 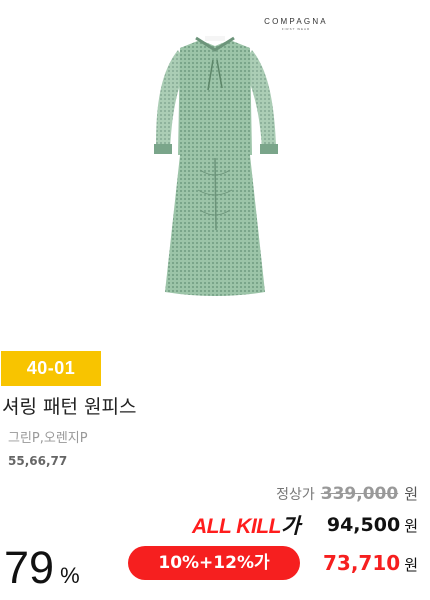 I want to click on product-name: 셔링 패턴 원피스, so click(x=69, y=405).